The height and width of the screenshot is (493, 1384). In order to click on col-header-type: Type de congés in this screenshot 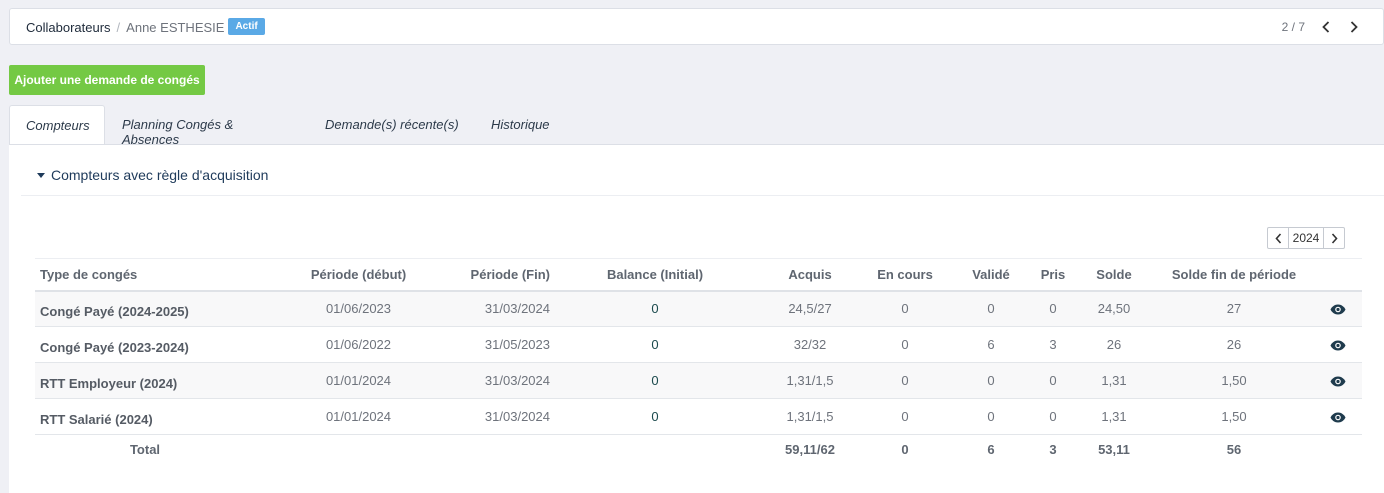, I will do `click(145, 275)`.